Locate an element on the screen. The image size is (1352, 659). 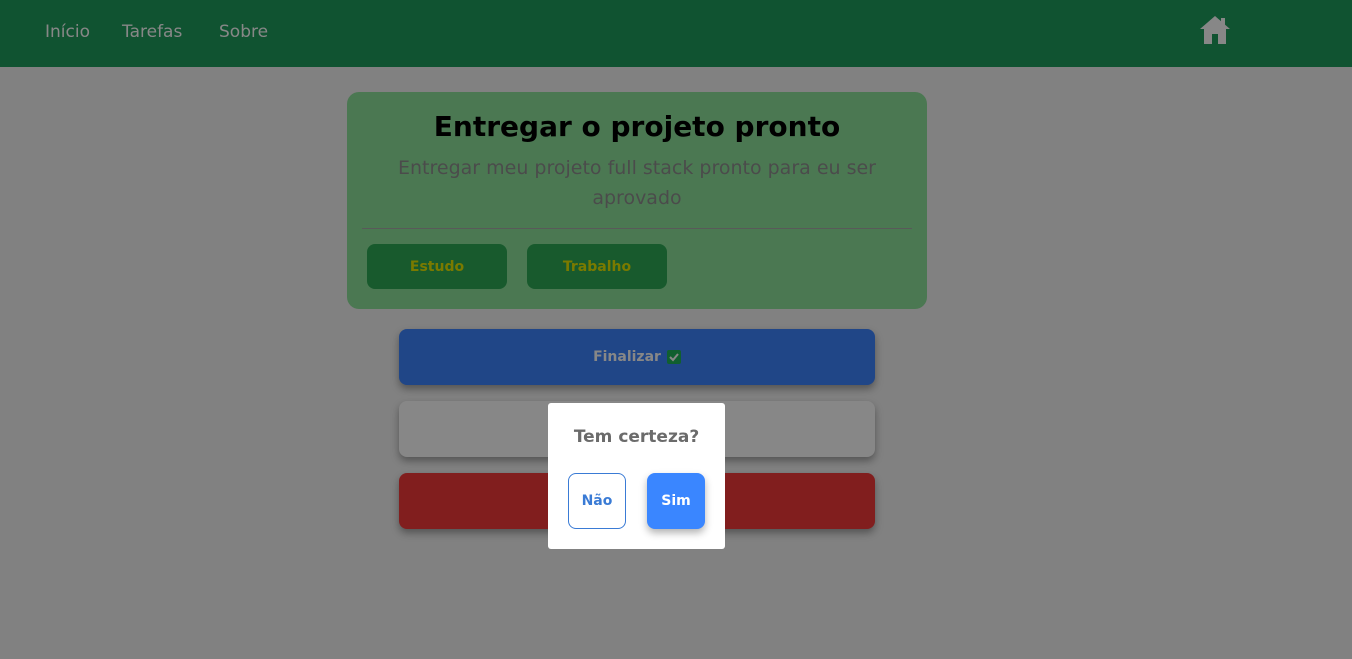
dialog-title: Tem certeza? is located at coordinates (636, 437).